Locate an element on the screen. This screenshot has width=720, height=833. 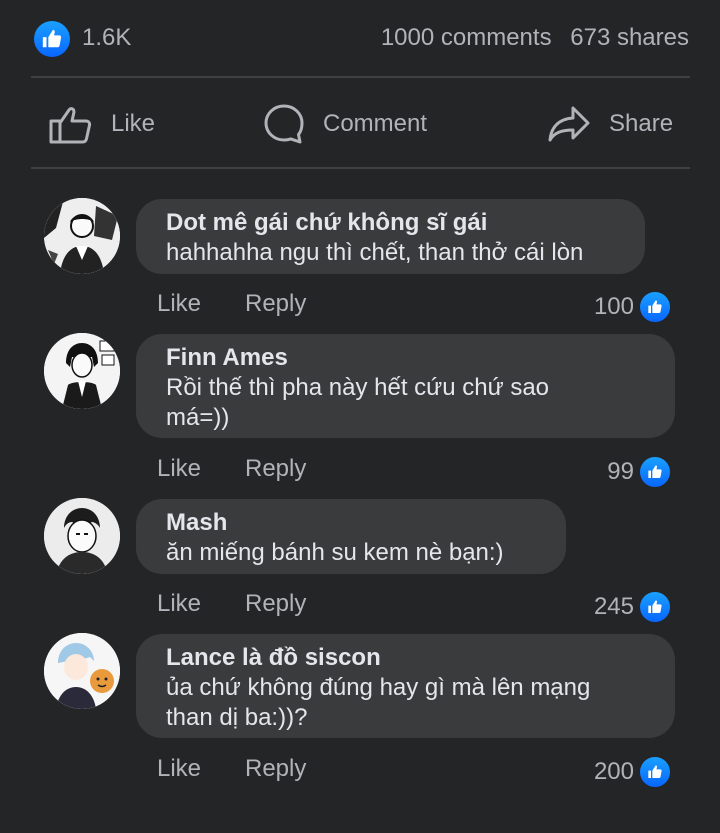
comment-reactions: 100 is located at coordinates (633, 307).